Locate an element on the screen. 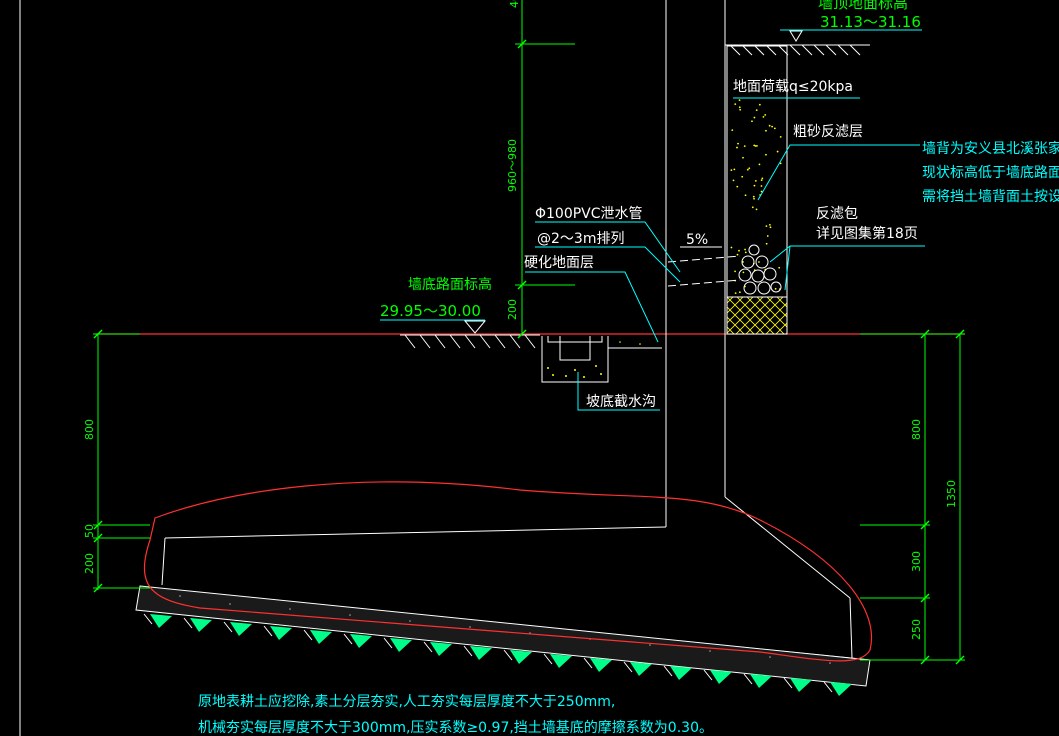 Image resolution: width=1059 pixels, height=736 pixels. ground-load-label: 地面荷载q≤20kpa is located at coordinates (793, 87).